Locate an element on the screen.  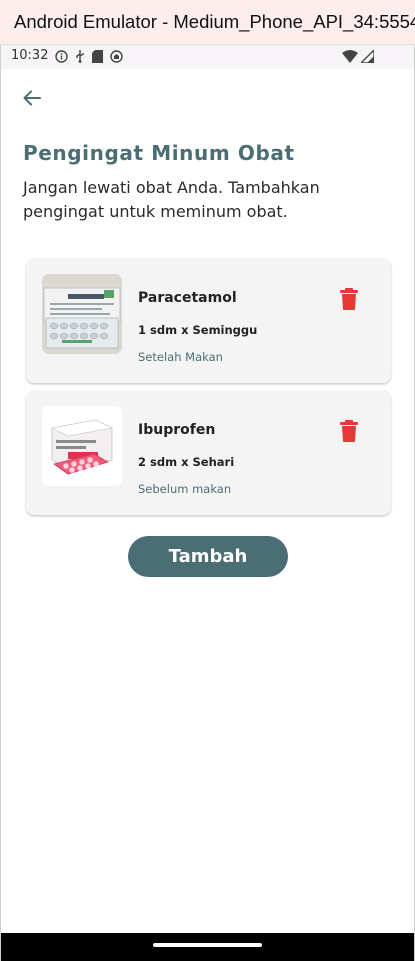
medication-dose: 1 sdm x Seminggu is located at coordinates (198, 330).